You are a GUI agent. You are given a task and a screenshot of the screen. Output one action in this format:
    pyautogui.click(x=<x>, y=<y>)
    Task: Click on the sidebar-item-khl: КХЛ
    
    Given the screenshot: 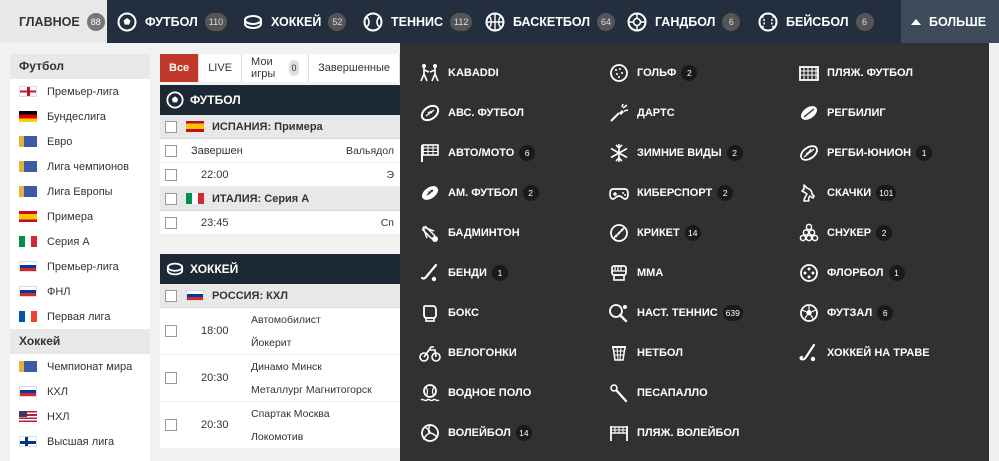 What is the action you would take?
    pyautogui.click(x=80, y=391)
    